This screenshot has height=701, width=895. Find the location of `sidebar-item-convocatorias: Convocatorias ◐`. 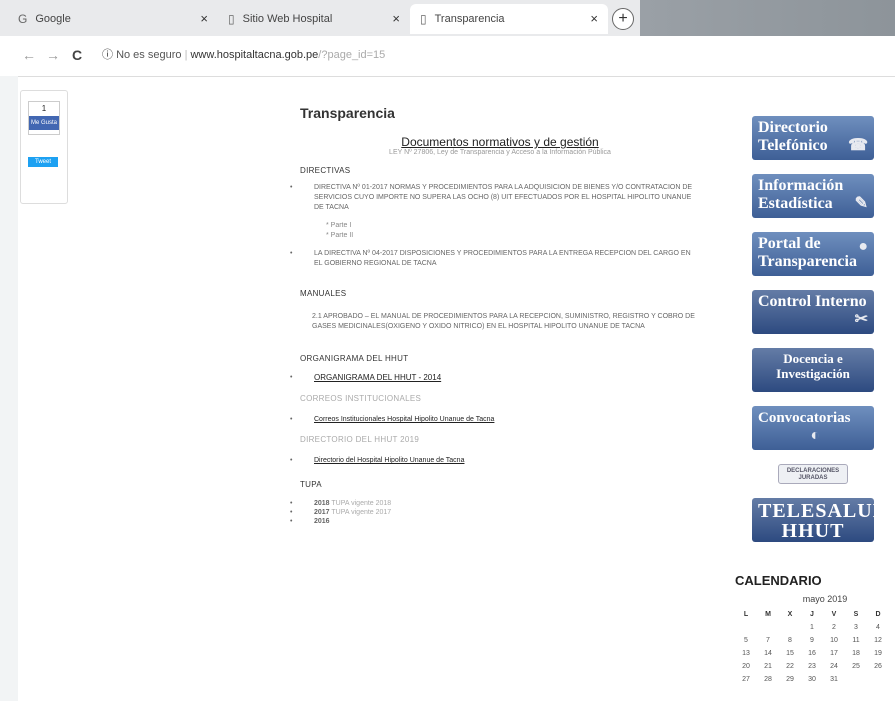

sidebar-item-convocatorias: Convocatorias ◐ is located at coordinates (813, 428).